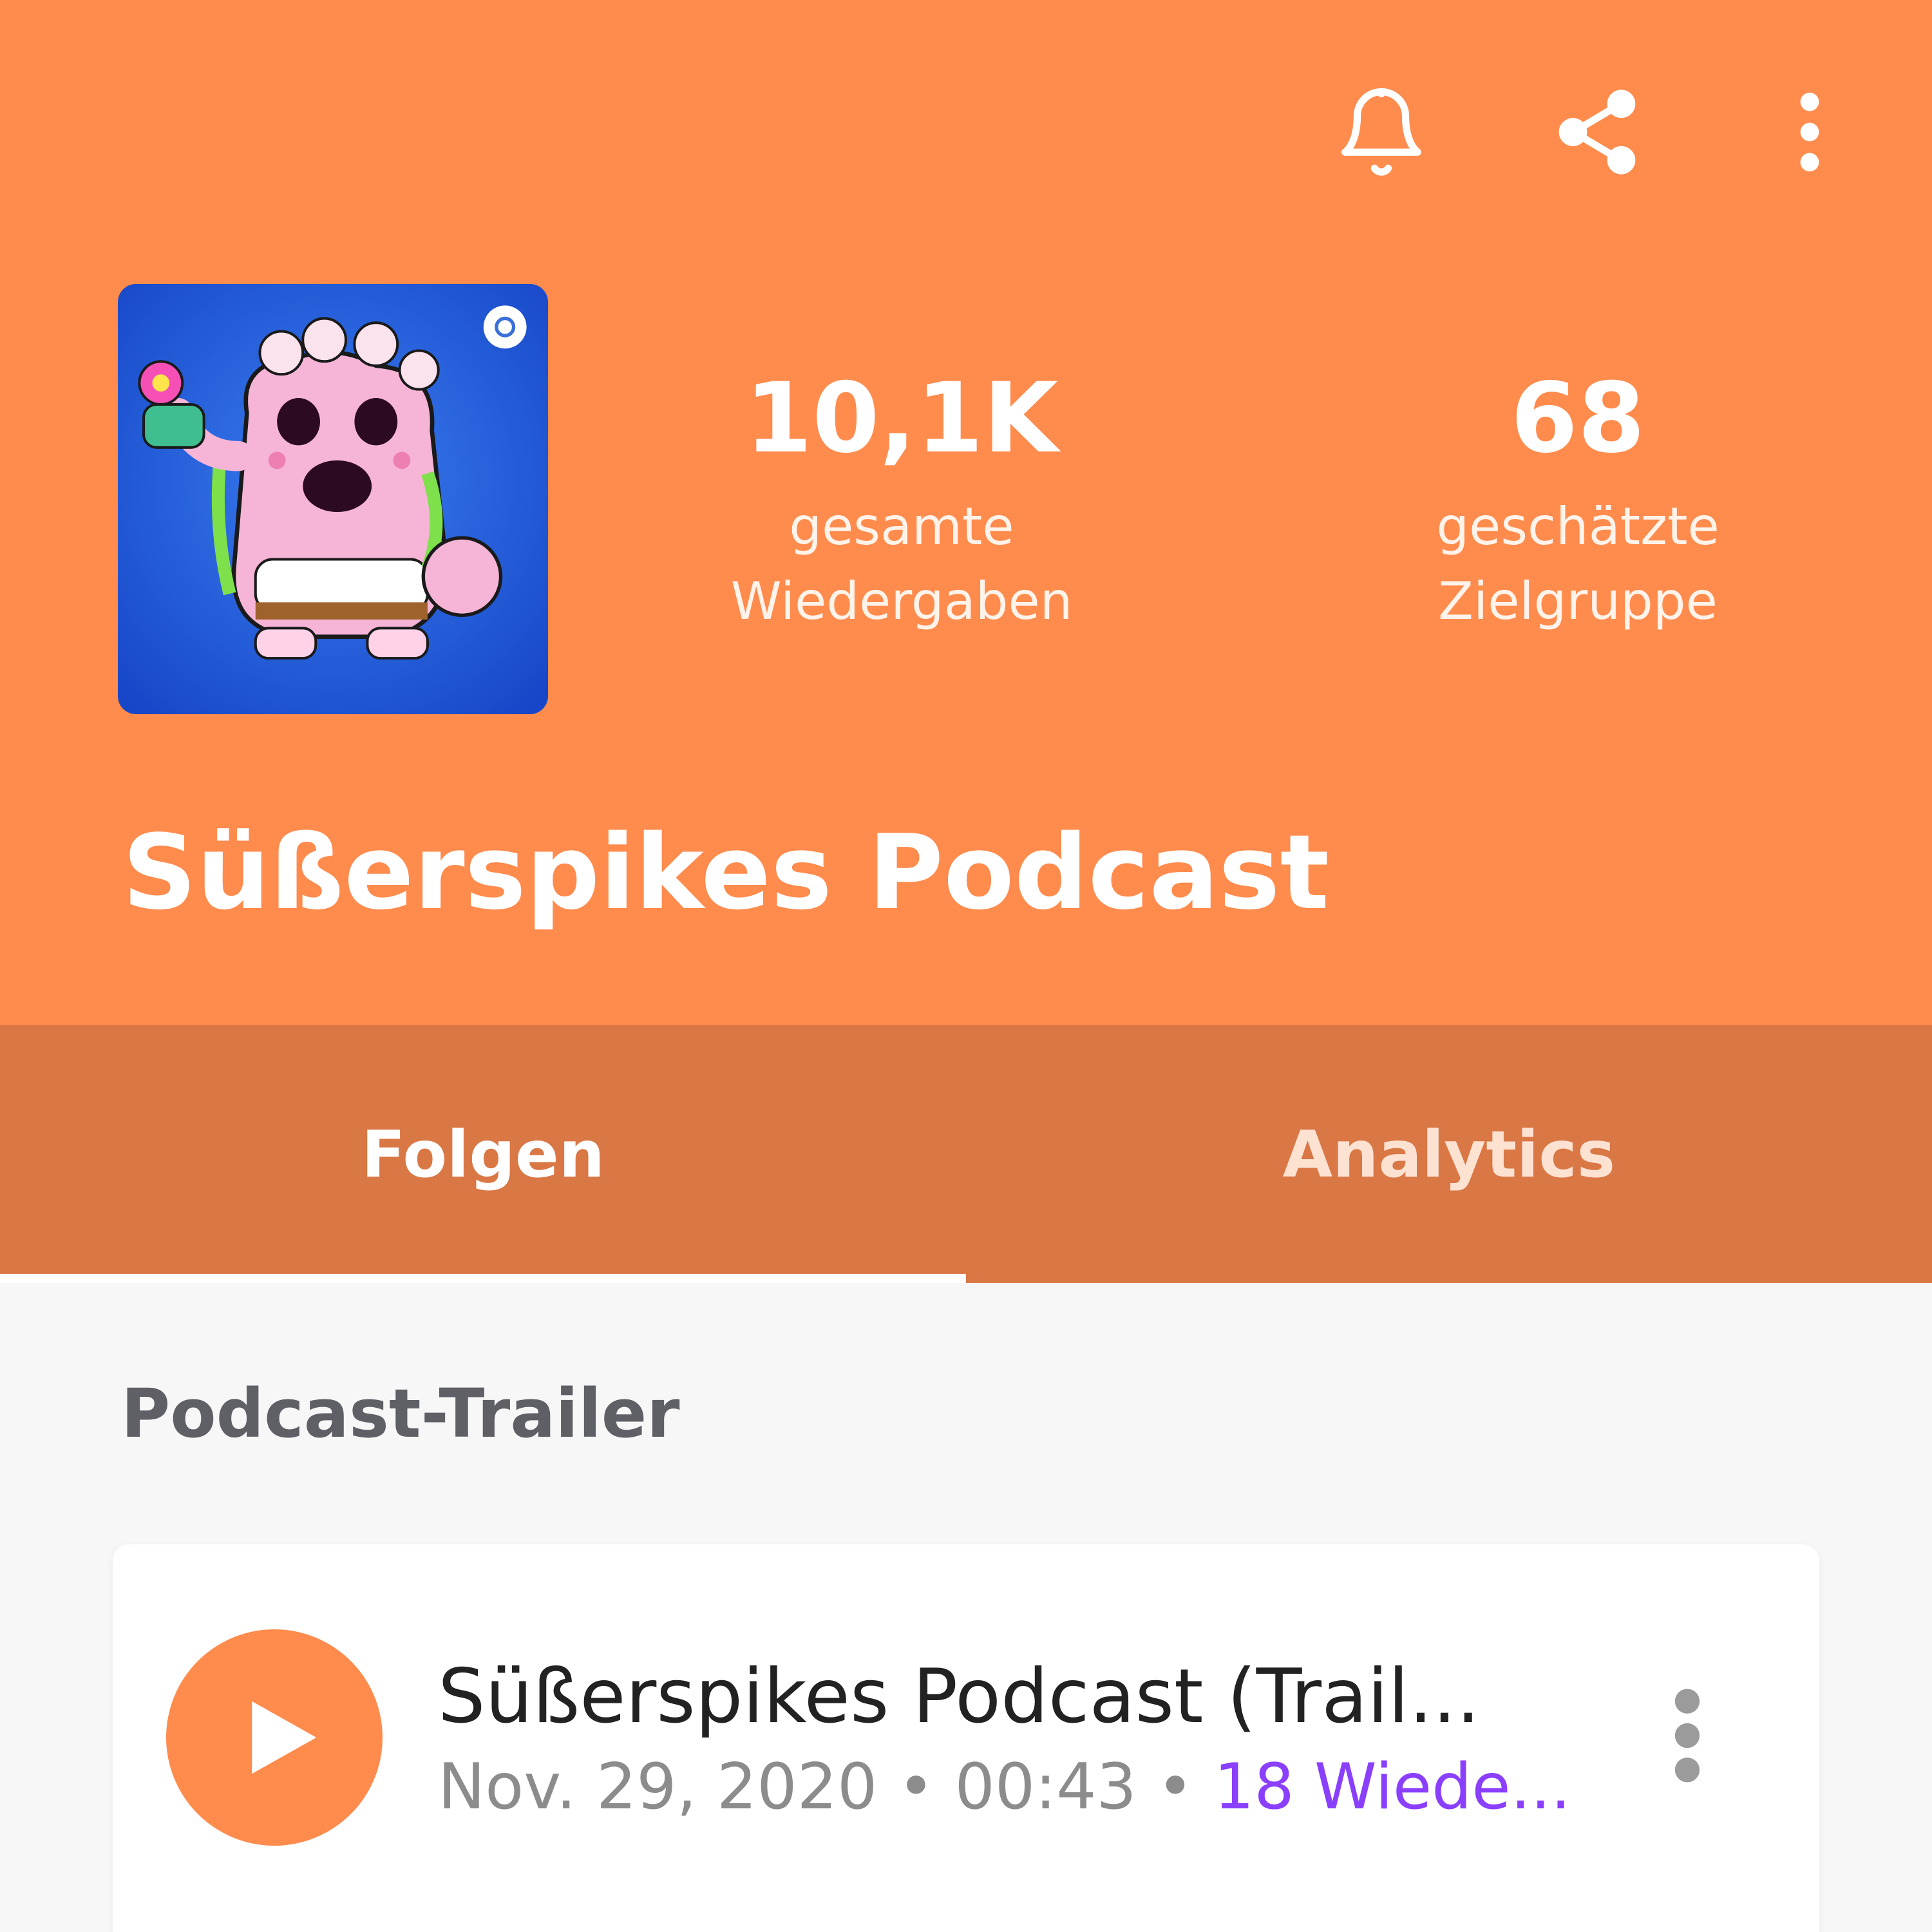  What do you see at coordinates (333, 499) in the screenshot?
I see `podcast-cover-image` at bounding box center [333, 499].